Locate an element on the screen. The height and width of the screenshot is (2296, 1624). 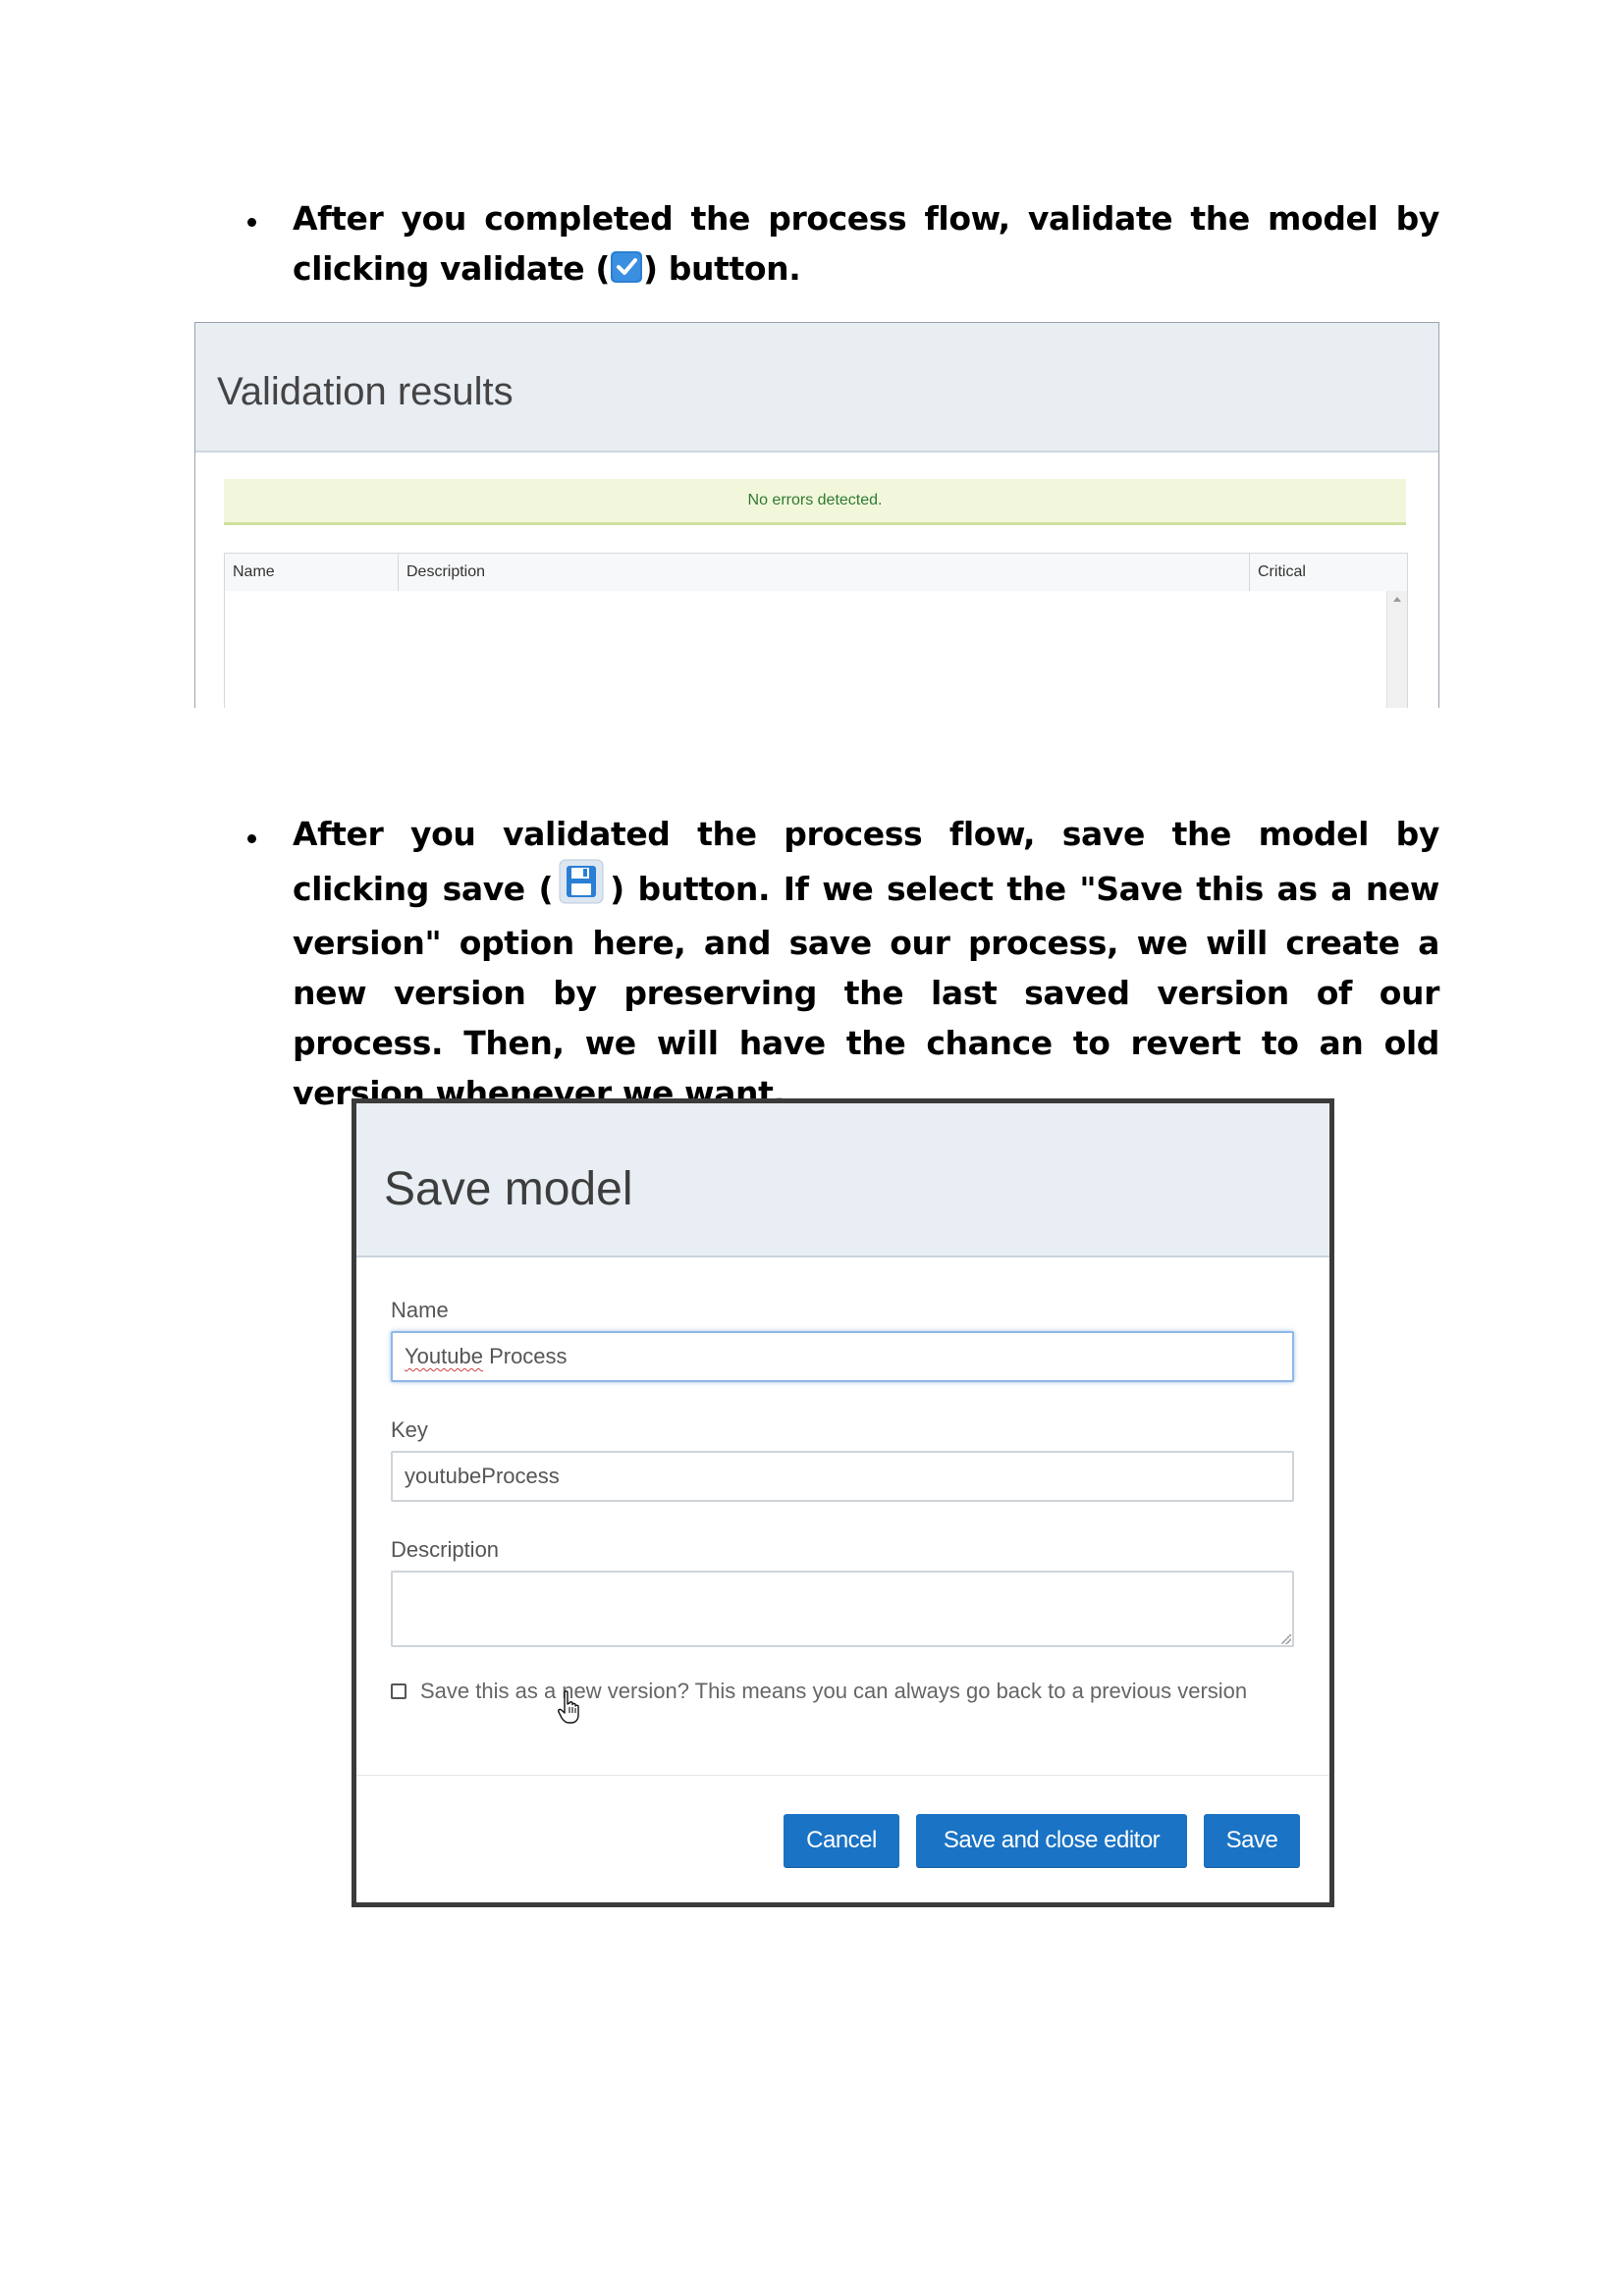
vertical-scrollbar is located at coordinates (1396, 649).